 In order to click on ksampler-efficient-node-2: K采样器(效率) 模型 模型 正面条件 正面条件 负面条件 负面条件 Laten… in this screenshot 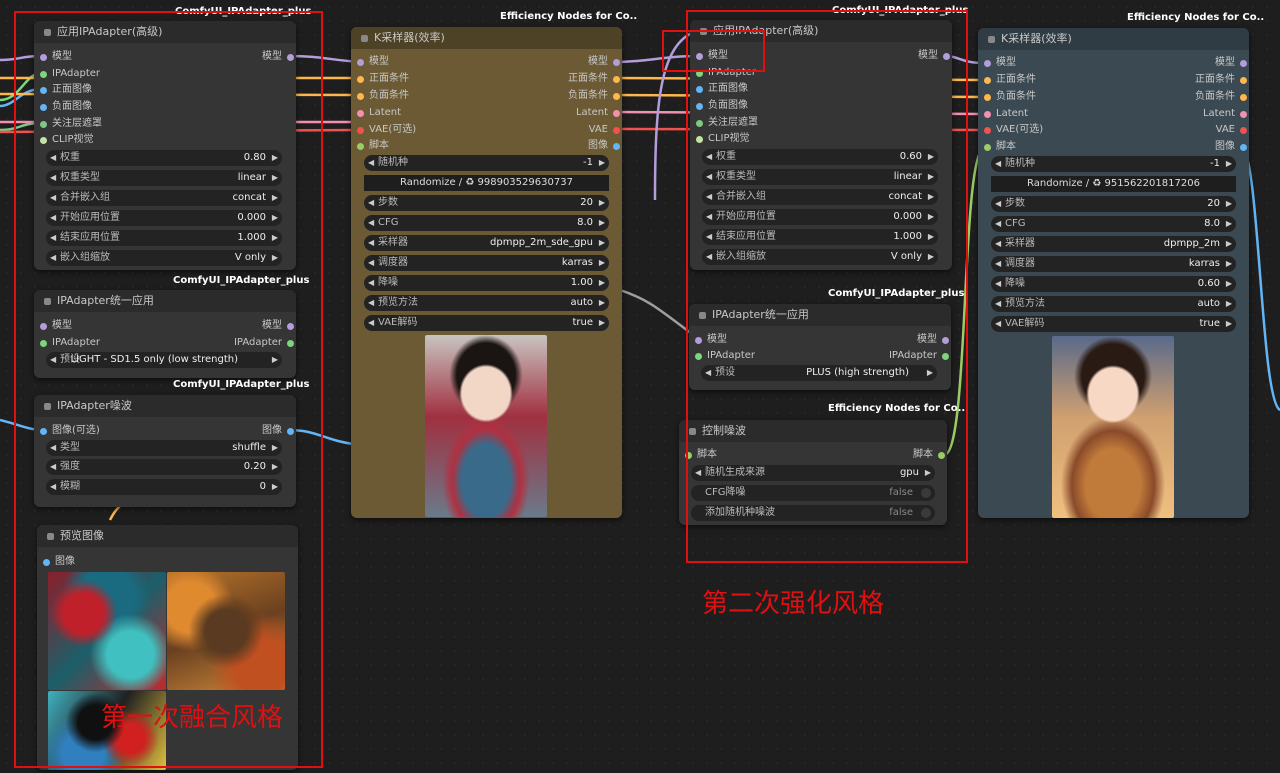, I will do `click(1113, 273)`.